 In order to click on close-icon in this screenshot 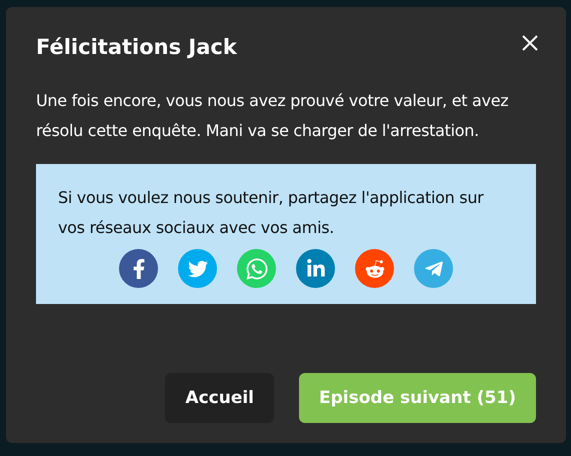, I will do `click(530, 43)`.